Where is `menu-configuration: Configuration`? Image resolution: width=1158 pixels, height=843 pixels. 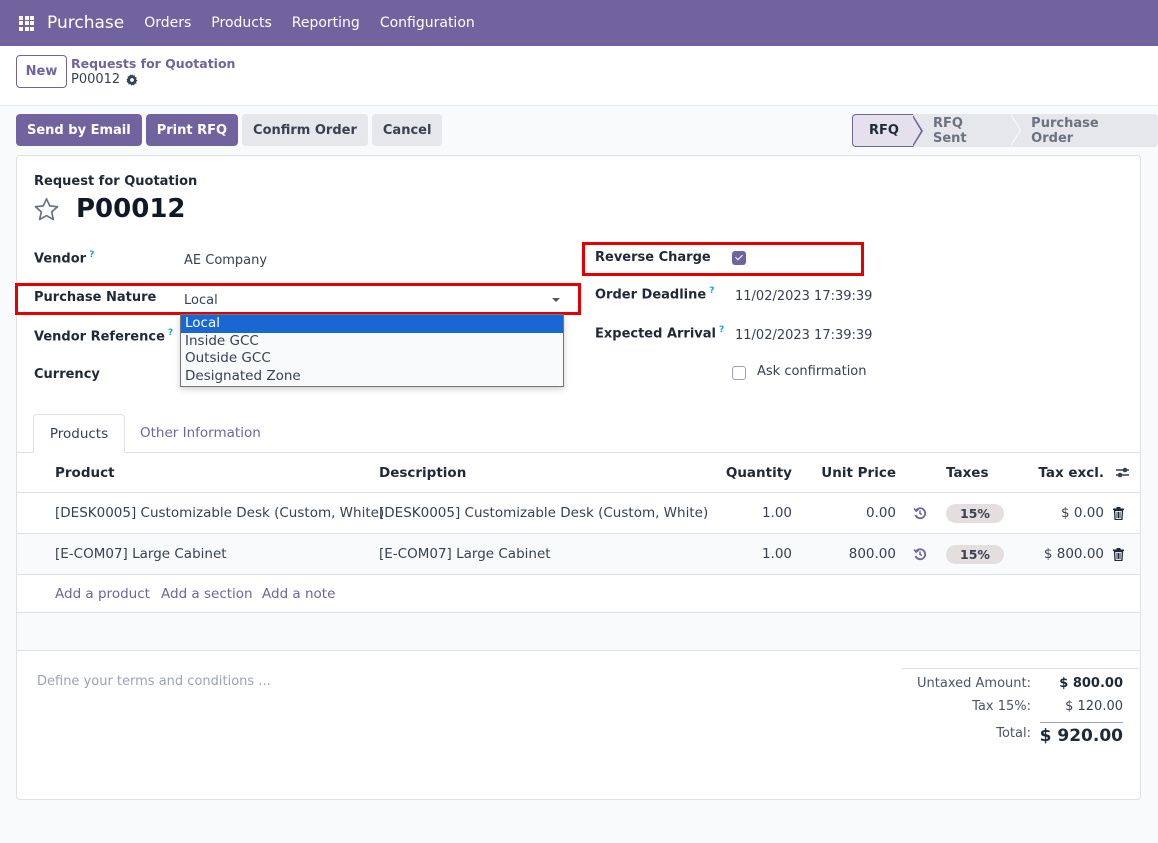 menu-configuration: Configuration is located at coordinates (427, 23).